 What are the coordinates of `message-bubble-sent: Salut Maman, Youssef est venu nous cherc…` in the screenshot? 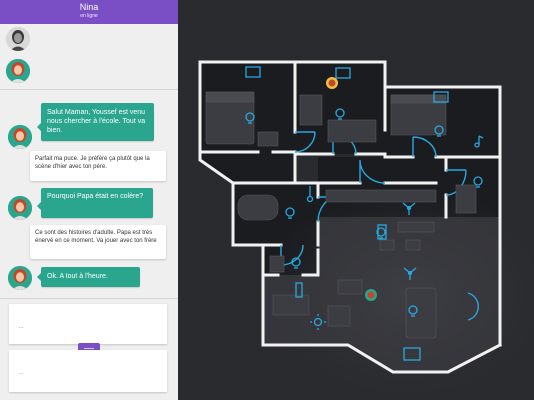 It's located at (95, 122).